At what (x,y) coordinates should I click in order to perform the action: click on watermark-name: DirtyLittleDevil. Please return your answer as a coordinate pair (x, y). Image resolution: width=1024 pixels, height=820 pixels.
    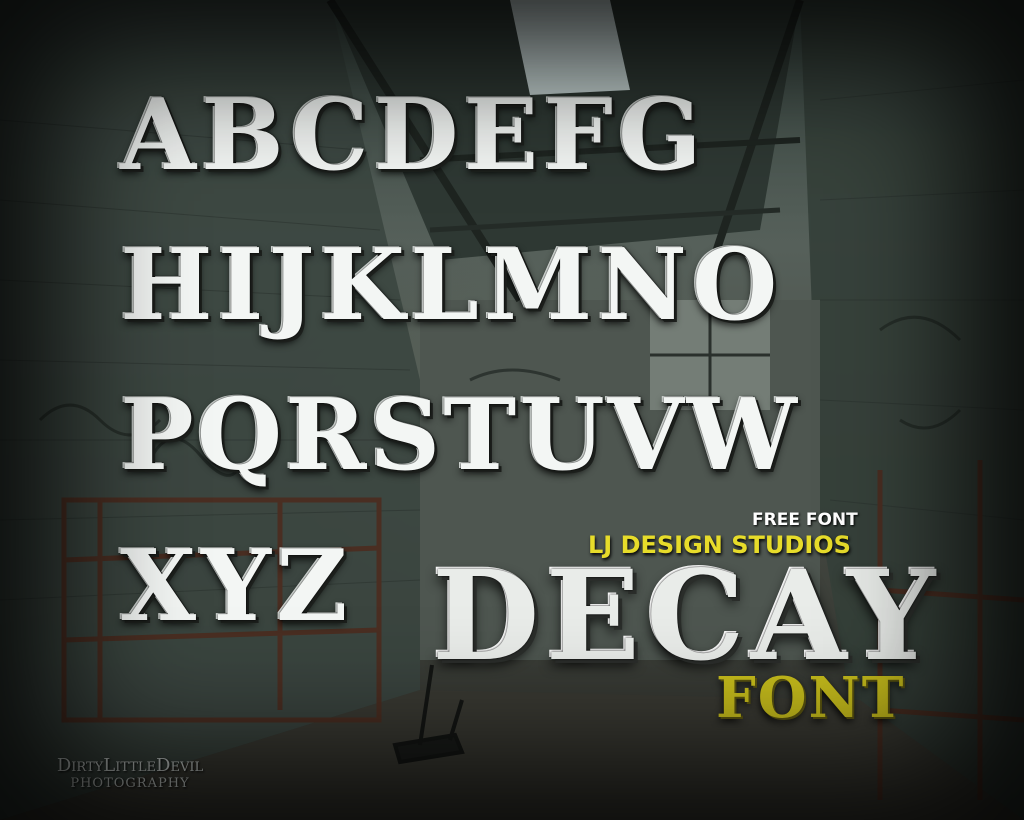
    Looking at the image, I should click on (130, 765).